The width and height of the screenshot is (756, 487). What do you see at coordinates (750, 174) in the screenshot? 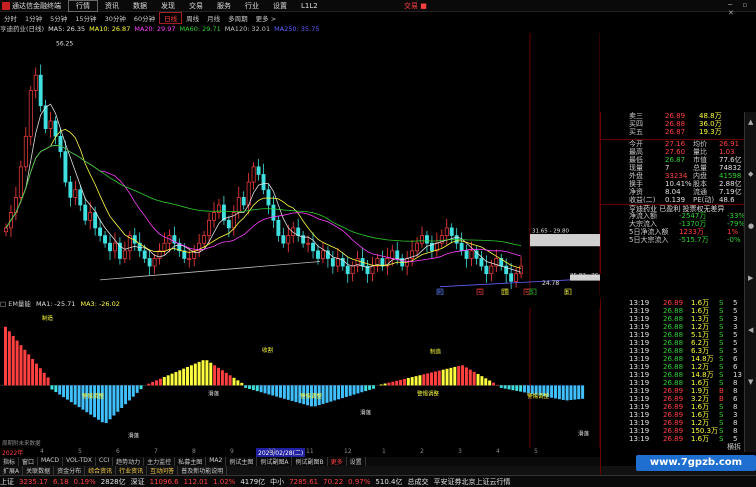
I see `scroll-icon: ◆` at bounding box center [750, 174].